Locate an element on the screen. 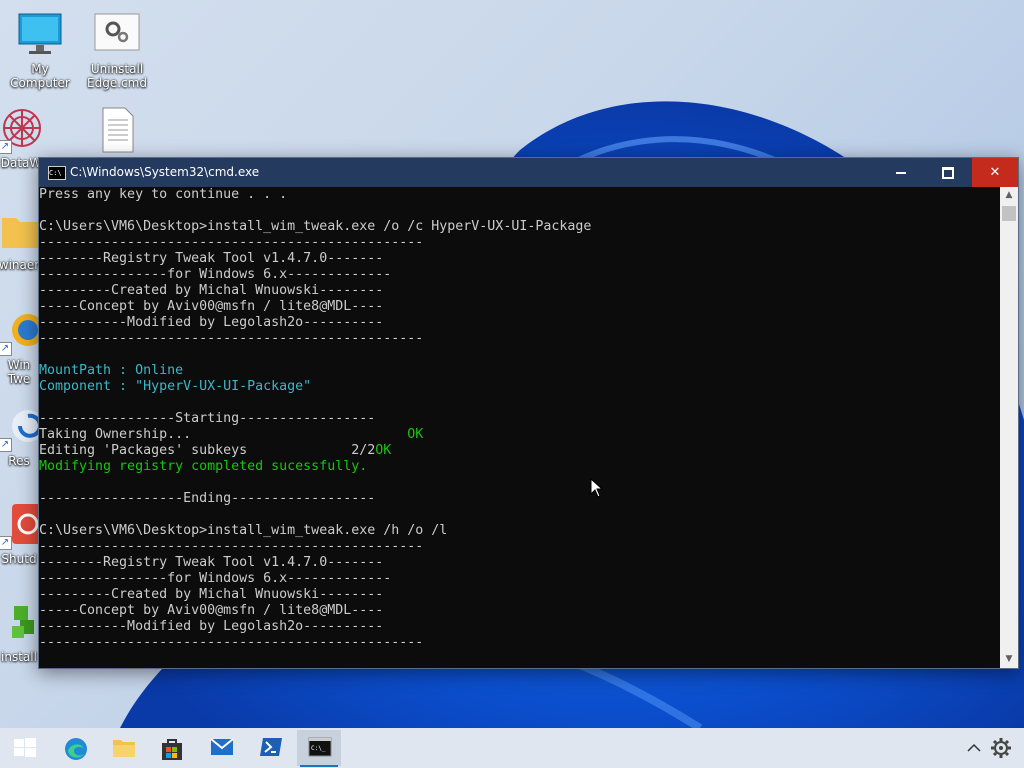  scroll-up-icon: ▲ is located at coordinates (1009, 195).